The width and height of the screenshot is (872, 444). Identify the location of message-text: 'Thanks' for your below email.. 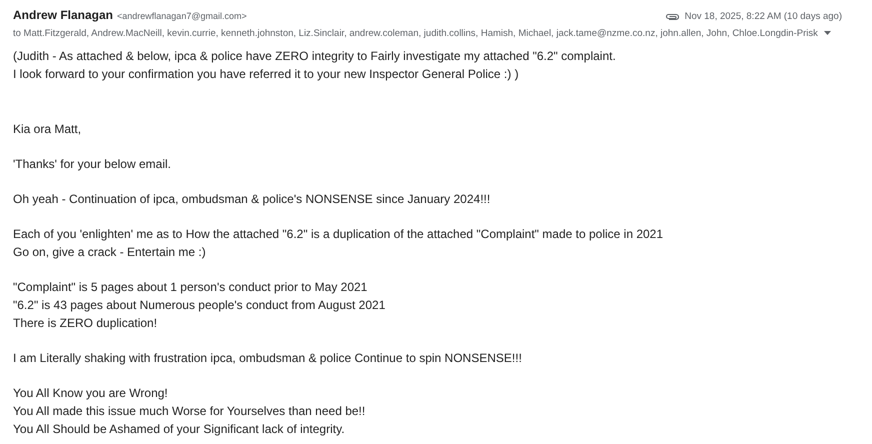
(92, 164).